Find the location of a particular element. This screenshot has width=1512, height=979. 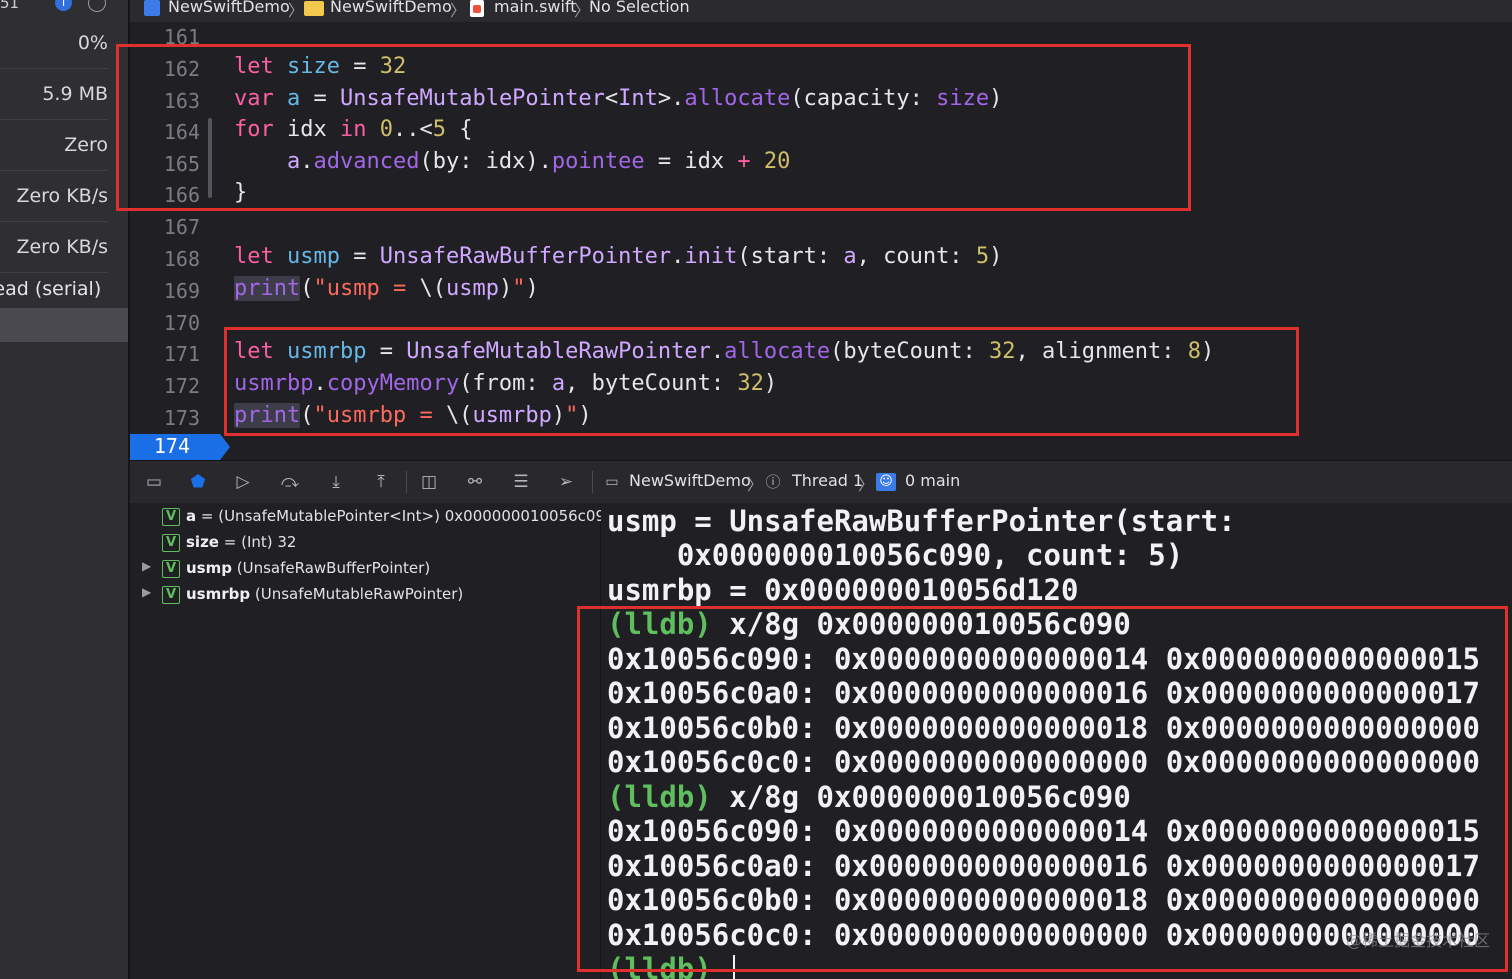

navigator-header: 51 i is located at coordinates (64, 9).